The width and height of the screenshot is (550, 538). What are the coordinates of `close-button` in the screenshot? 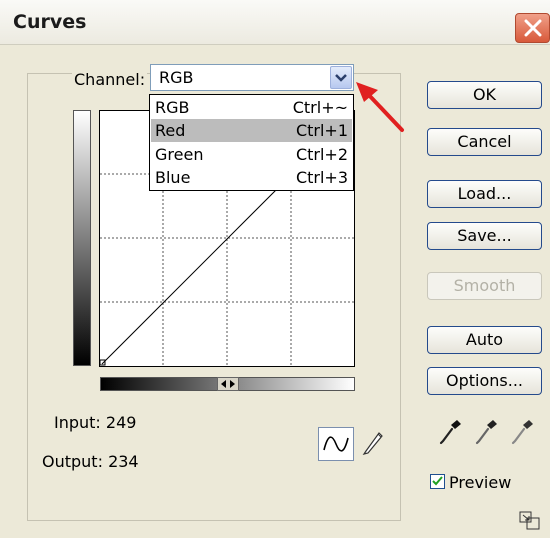 It's located at (532, 28).